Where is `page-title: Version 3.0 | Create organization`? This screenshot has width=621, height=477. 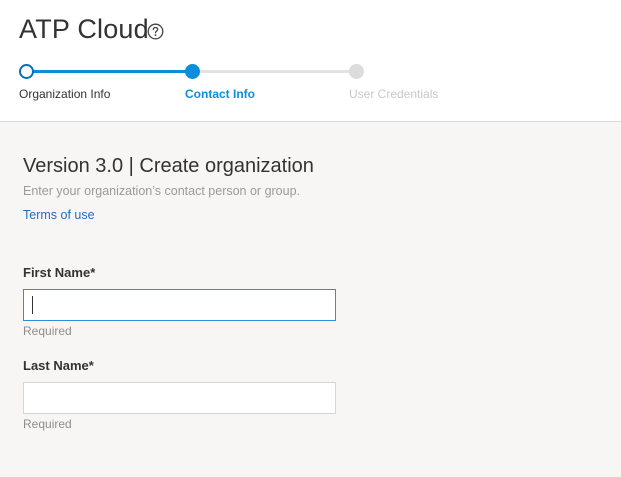 page-title: Version 3.0 | Create organization is located at coordinates (168, 166).